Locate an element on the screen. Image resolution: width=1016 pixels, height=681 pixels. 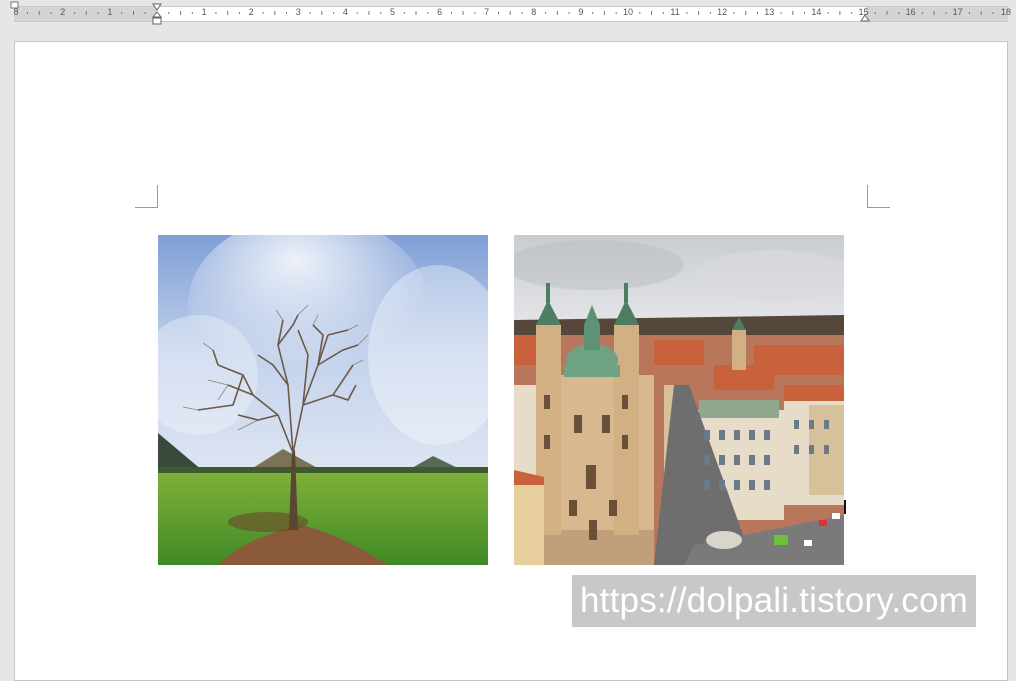
margin-corner-top-right is located at coordinates (878, 196).